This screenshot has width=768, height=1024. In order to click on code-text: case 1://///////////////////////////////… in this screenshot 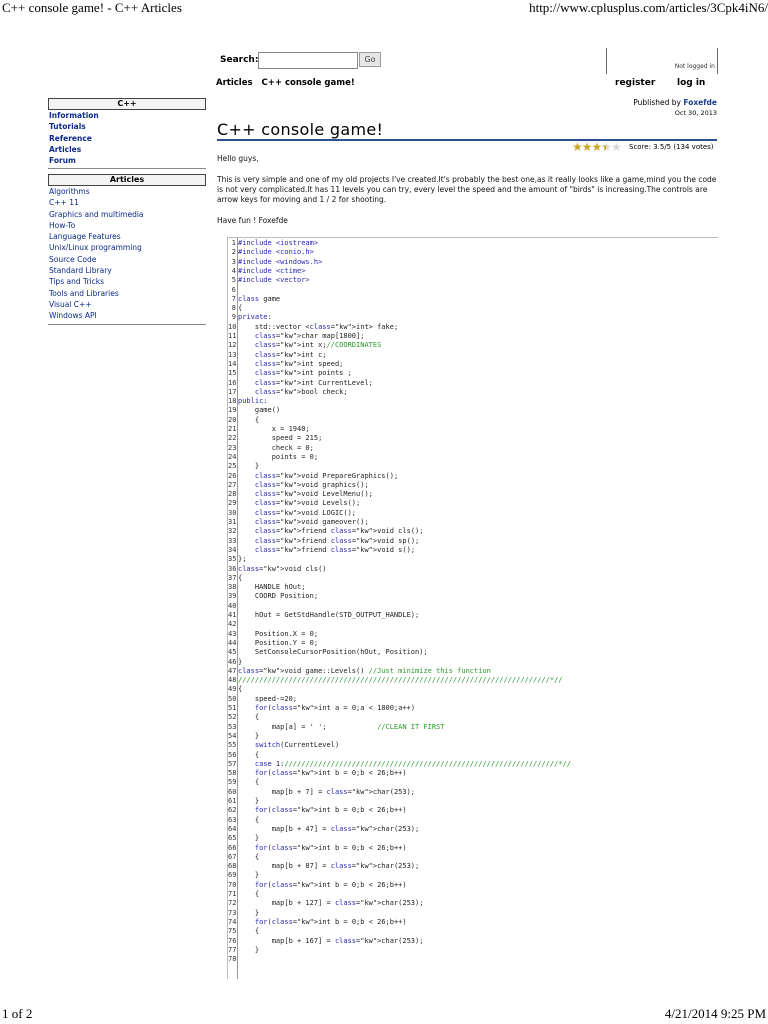, I will do `click(412, 763)`.